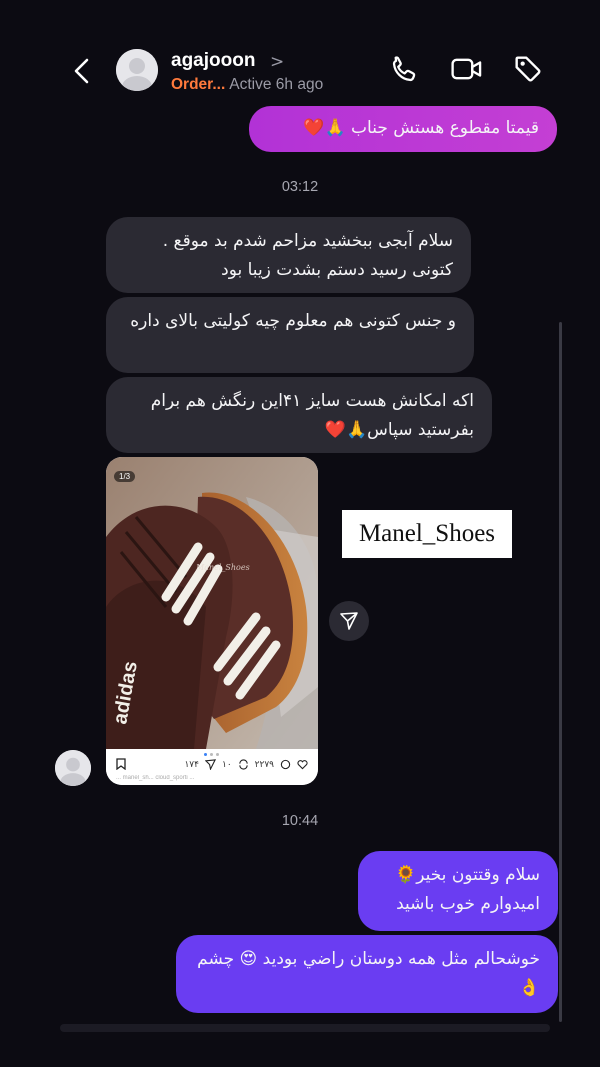  What do you see at coordinates (300, 187) in the screenshot?
I see `timestamp: 03:12` at bounding box center [300, 187].